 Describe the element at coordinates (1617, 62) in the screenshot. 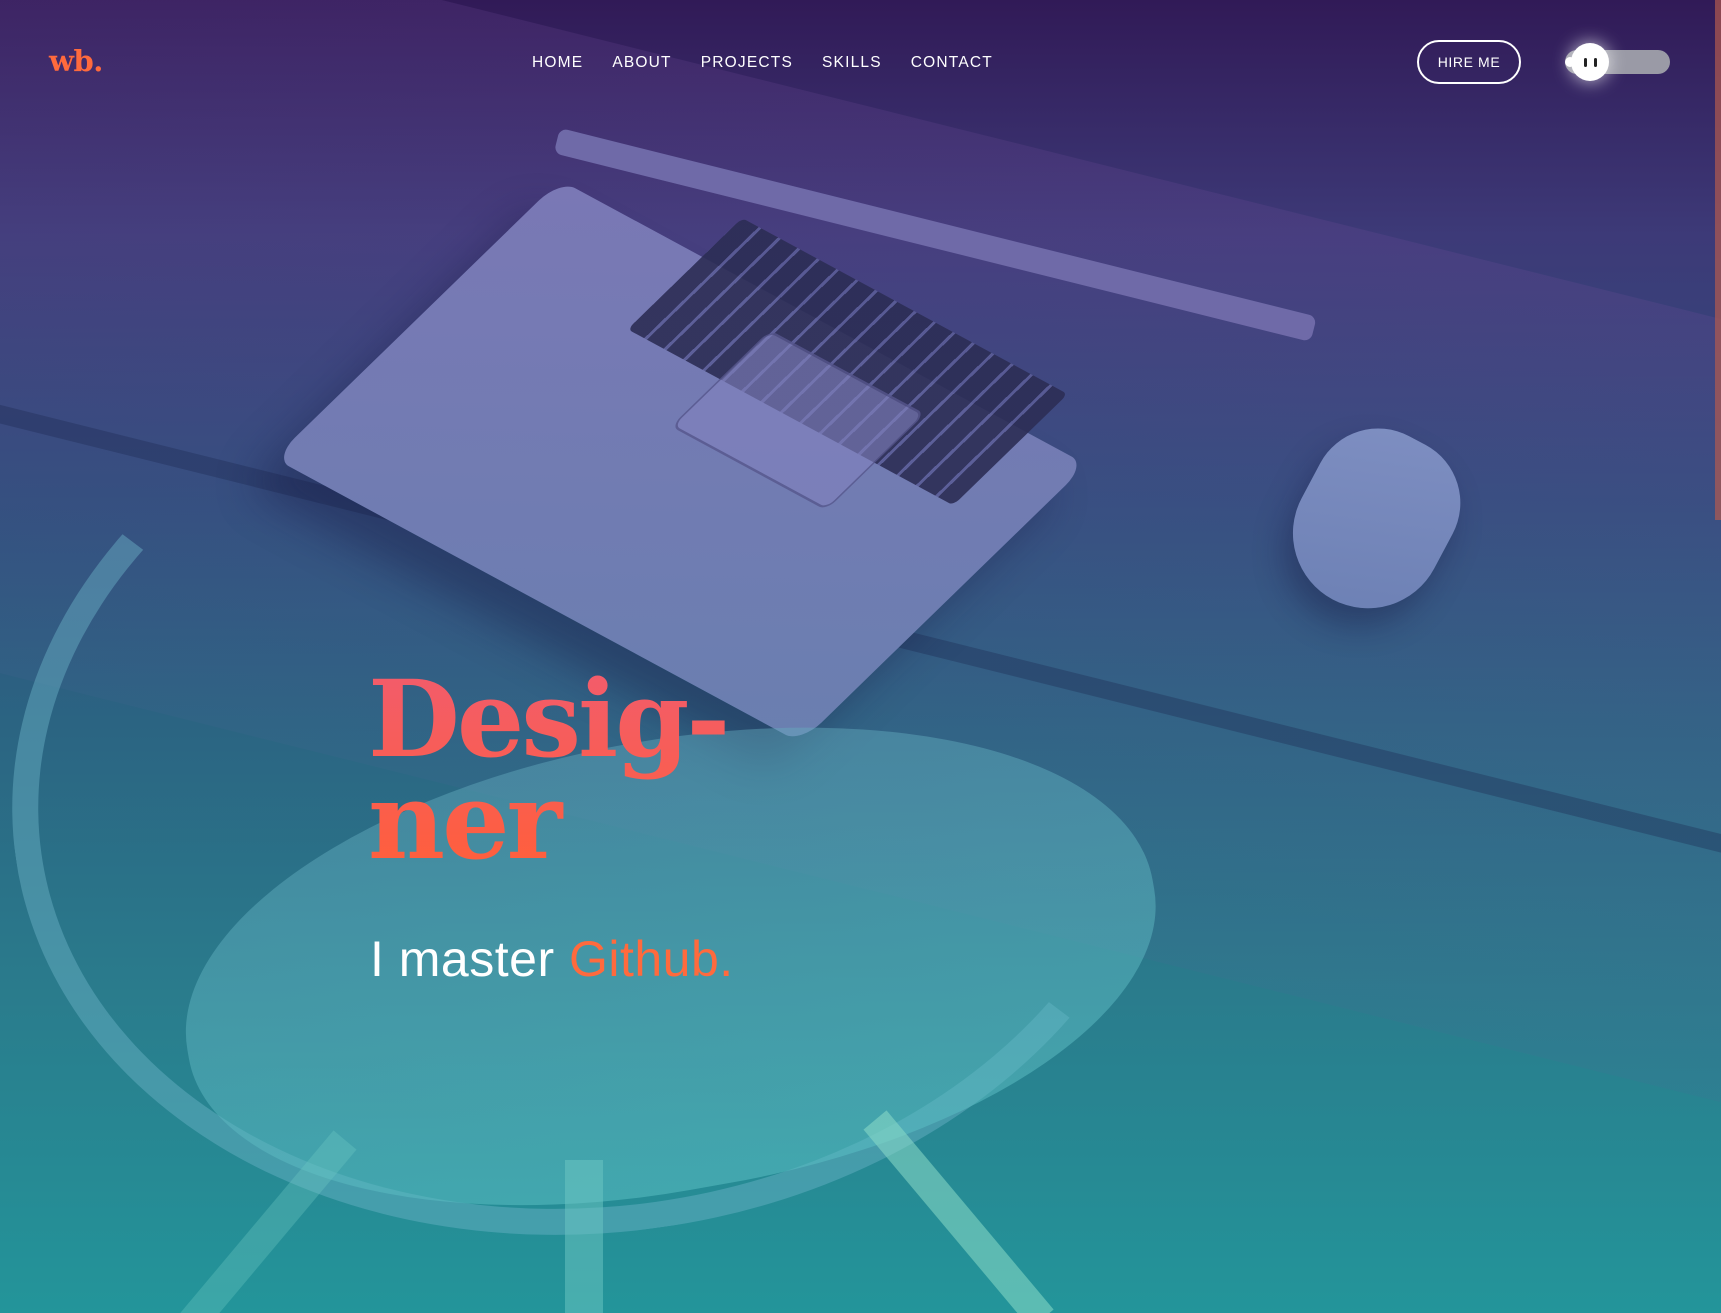

I see `theme-toggle` at that location.